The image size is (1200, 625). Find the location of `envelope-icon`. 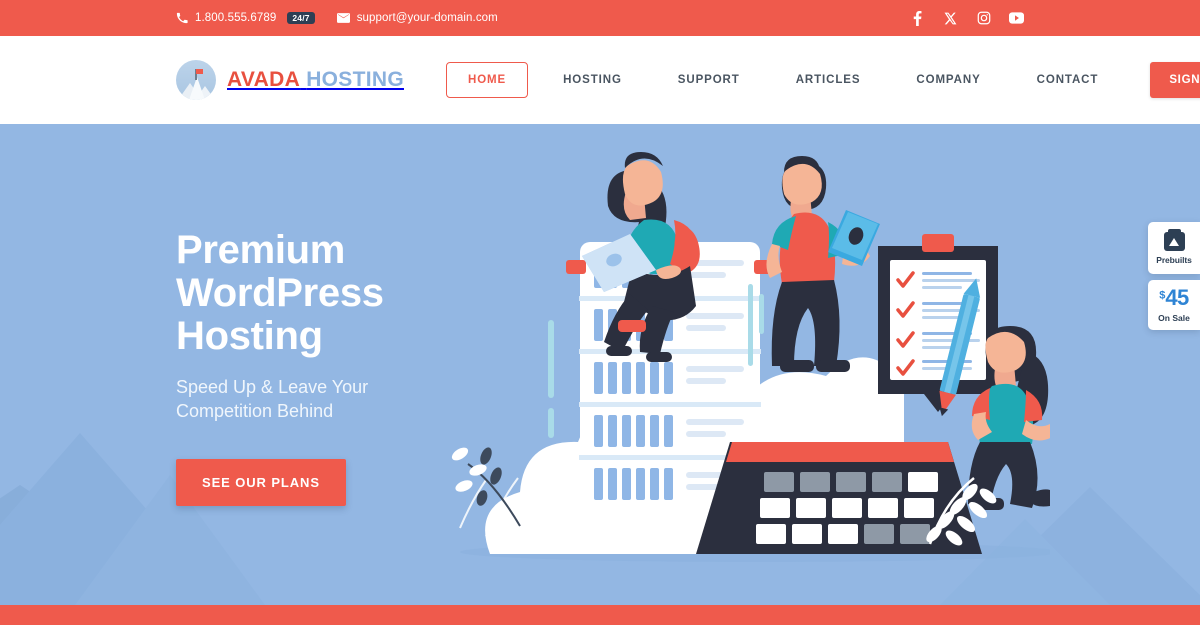

envelope-icon is located at coordinates (343, 18).